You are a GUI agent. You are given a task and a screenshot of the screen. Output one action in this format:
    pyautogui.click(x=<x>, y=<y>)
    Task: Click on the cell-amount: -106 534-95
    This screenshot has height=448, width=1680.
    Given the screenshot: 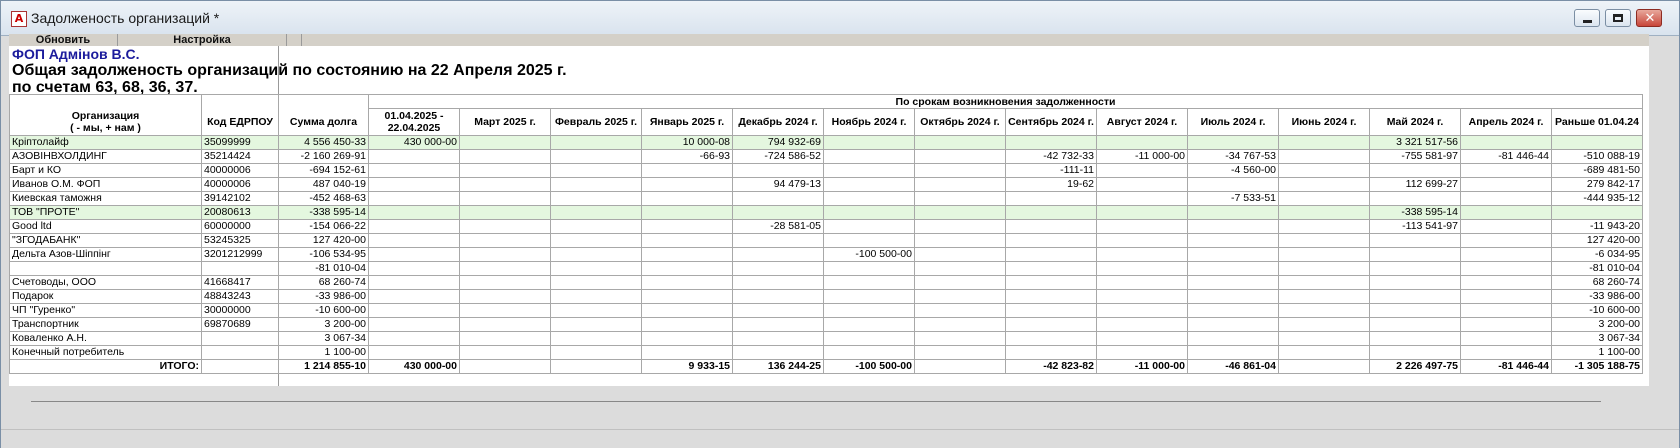 What is the action you would take?
    pyautogui.click(x=323, y=254)
    